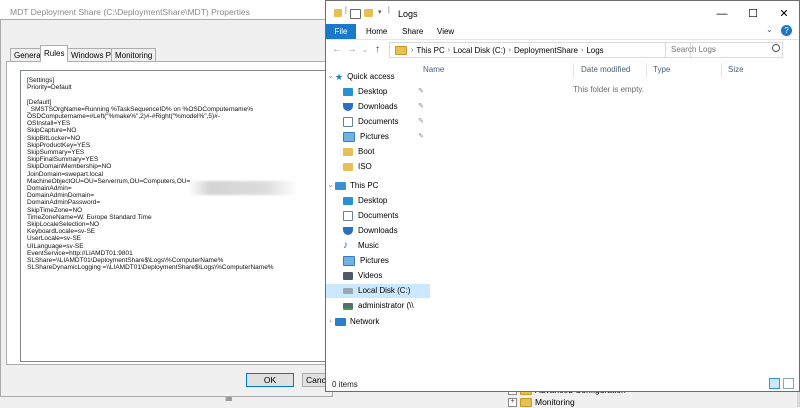 This screenshot has height=408, width=800. I want to click on expand-ribbon-icon: ⌄, so click(769, 29).